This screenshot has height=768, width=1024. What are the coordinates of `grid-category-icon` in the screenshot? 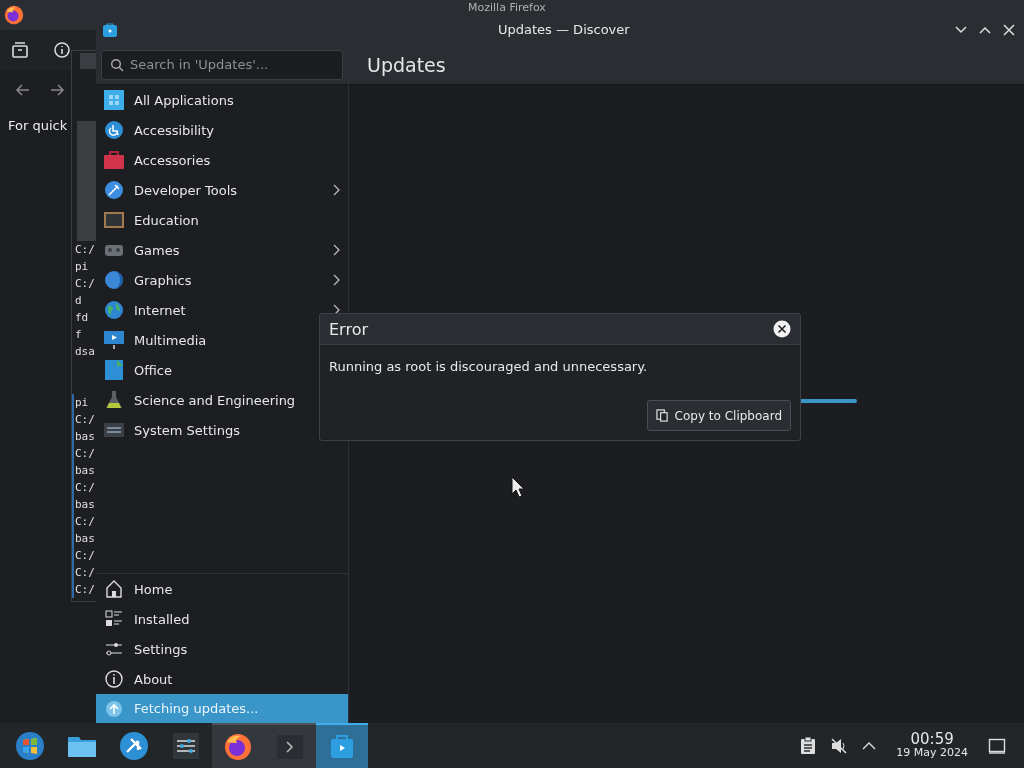 It's located at (114, 100).